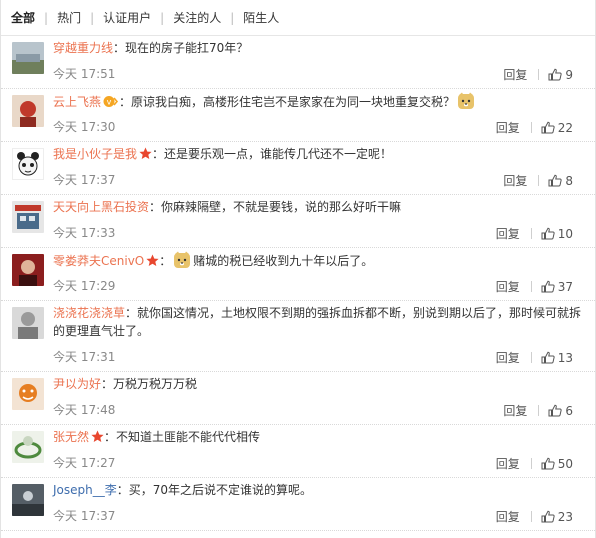  What do you see at coordinates (569, 180) in the screenshot?
I see `like-count: 8` at bounding box center [569, 180].